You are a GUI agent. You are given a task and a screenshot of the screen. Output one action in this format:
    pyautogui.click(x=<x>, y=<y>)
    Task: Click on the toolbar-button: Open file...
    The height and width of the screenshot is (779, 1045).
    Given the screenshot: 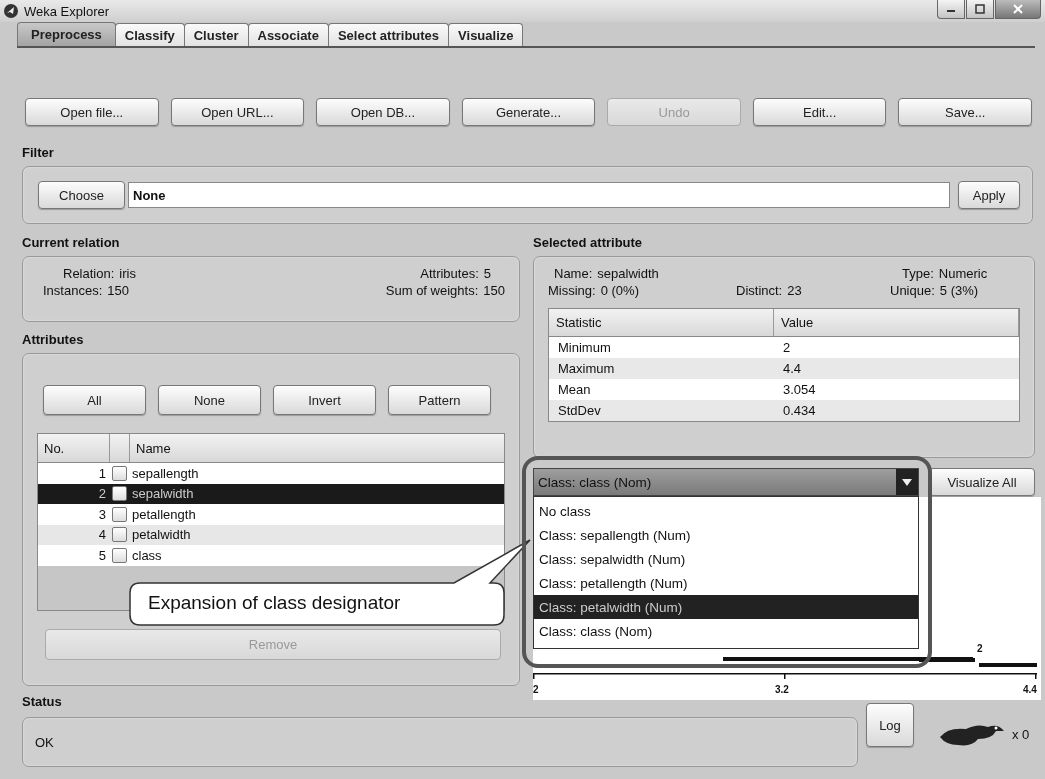 What is the action you would take?
    pyautogui.click(x=92, y=112)
    